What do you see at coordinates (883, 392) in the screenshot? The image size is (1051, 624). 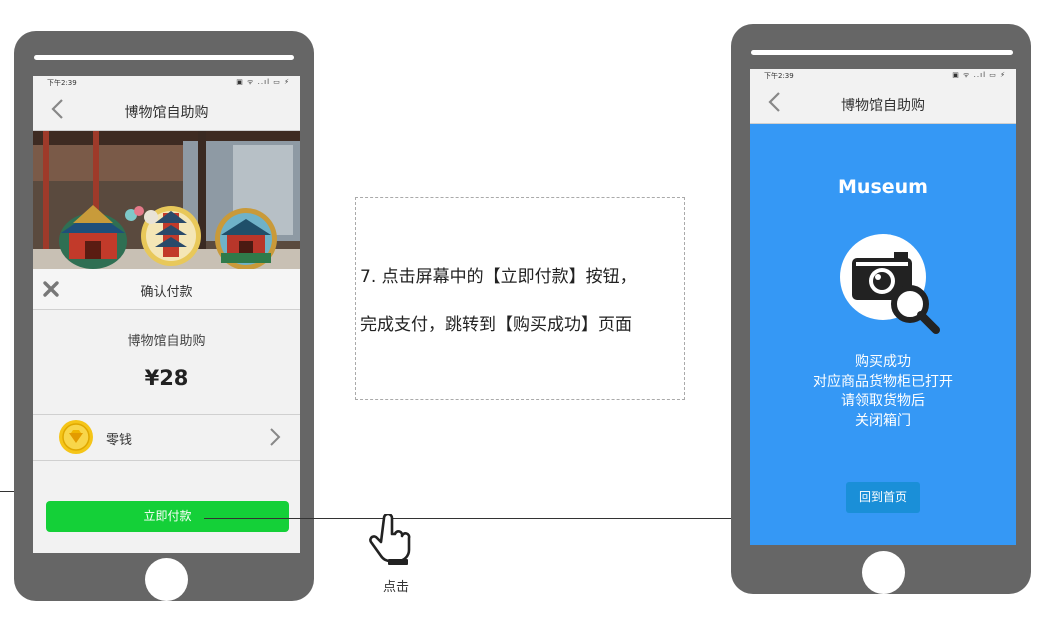 I see `success-message: 购买成功 对应商品货物柜已打开 请领取货物后 关闭箱门` at bounding box center [883, 392].